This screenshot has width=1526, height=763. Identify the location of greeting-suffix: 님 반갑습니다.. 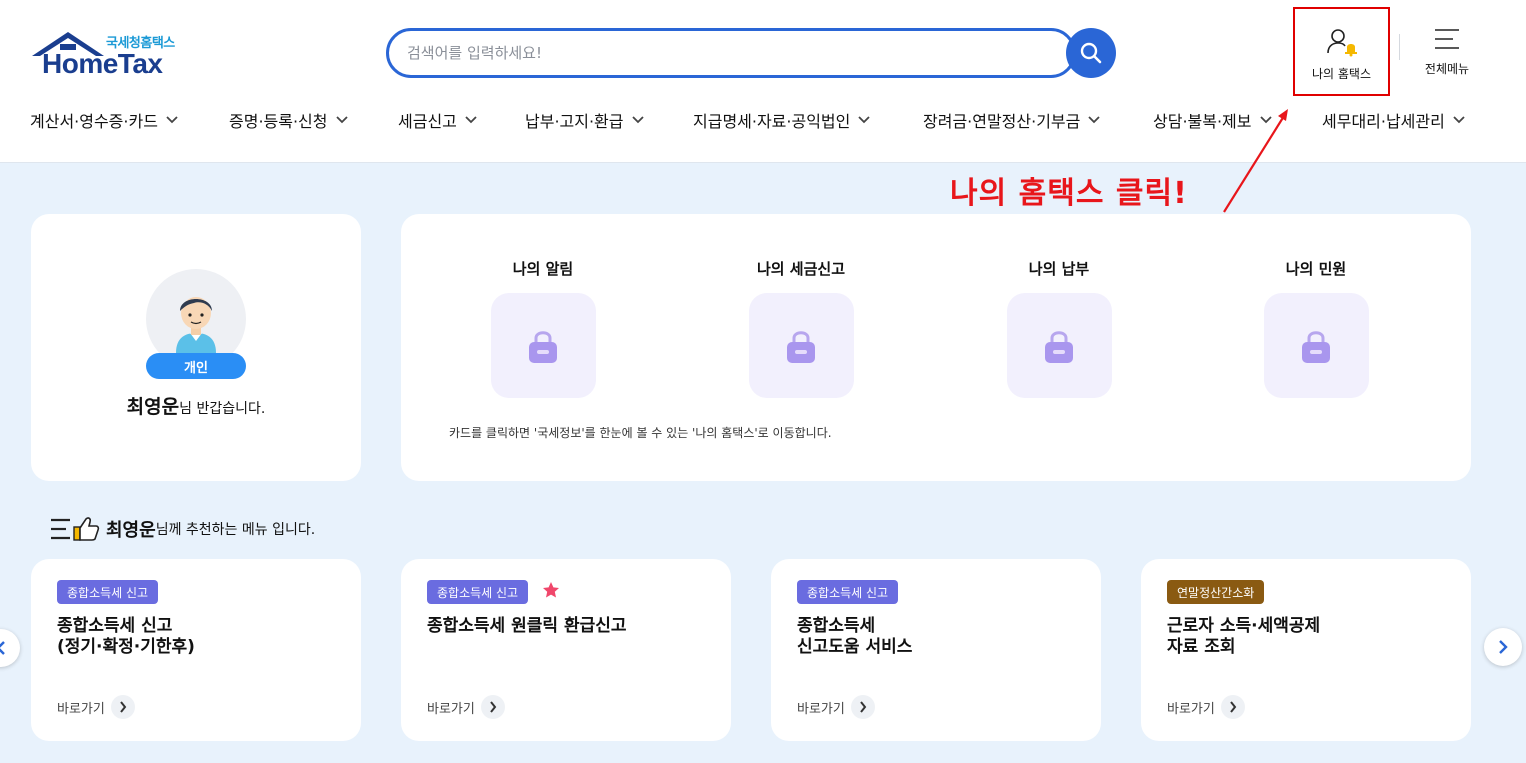
(222, 409).